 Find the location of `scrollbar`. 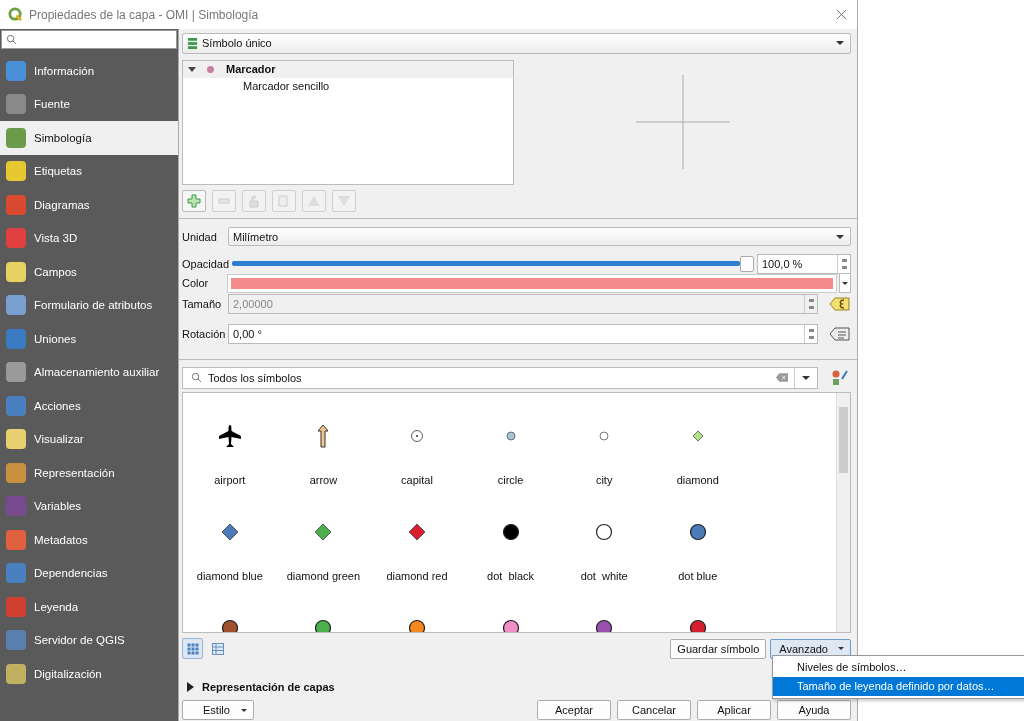

scrollbar is located at coordinates (843, 513).